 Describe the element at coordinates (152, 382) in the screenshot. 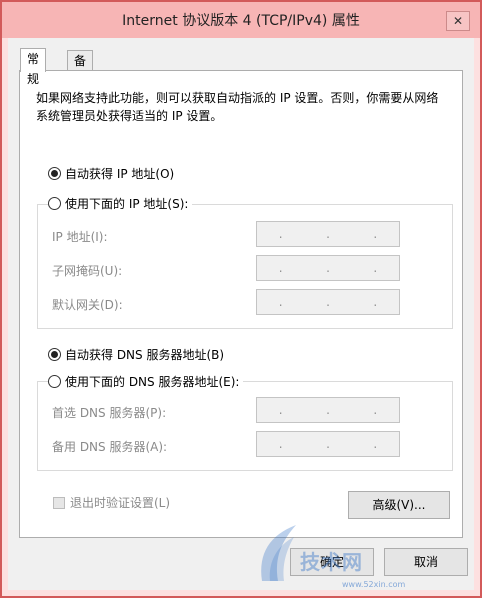

I see `dns-manual-label: 使用下面的 DNS 服务器地址(E):` at that location.